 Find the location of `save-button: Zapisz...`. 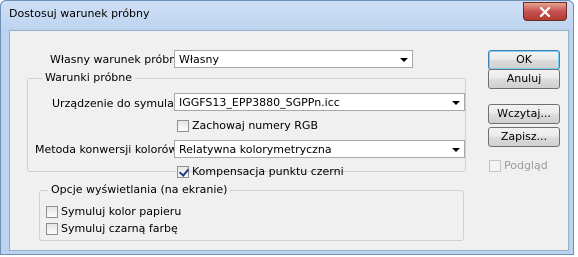

save-button: Zapisz... is located at coordinates (524, 137).